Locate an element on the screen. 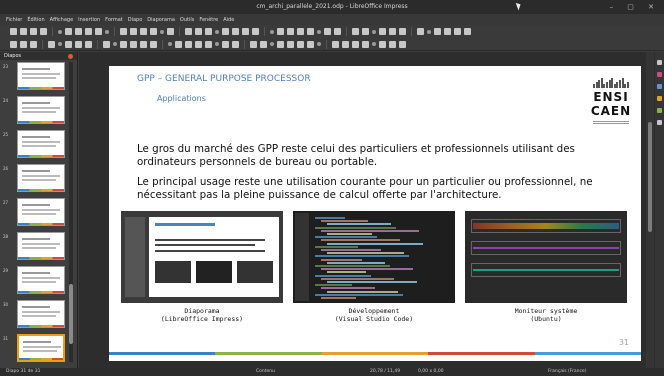 The height and width of the screenshot is (376, 664). screenshot-system-monitor is located at coordinates (546, 257).